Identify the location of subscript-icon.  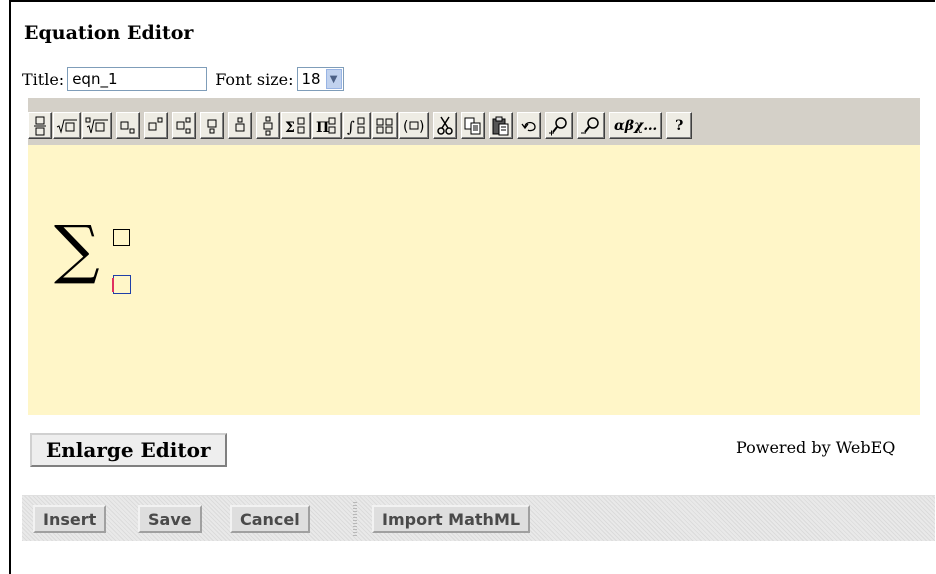
(127, 127).